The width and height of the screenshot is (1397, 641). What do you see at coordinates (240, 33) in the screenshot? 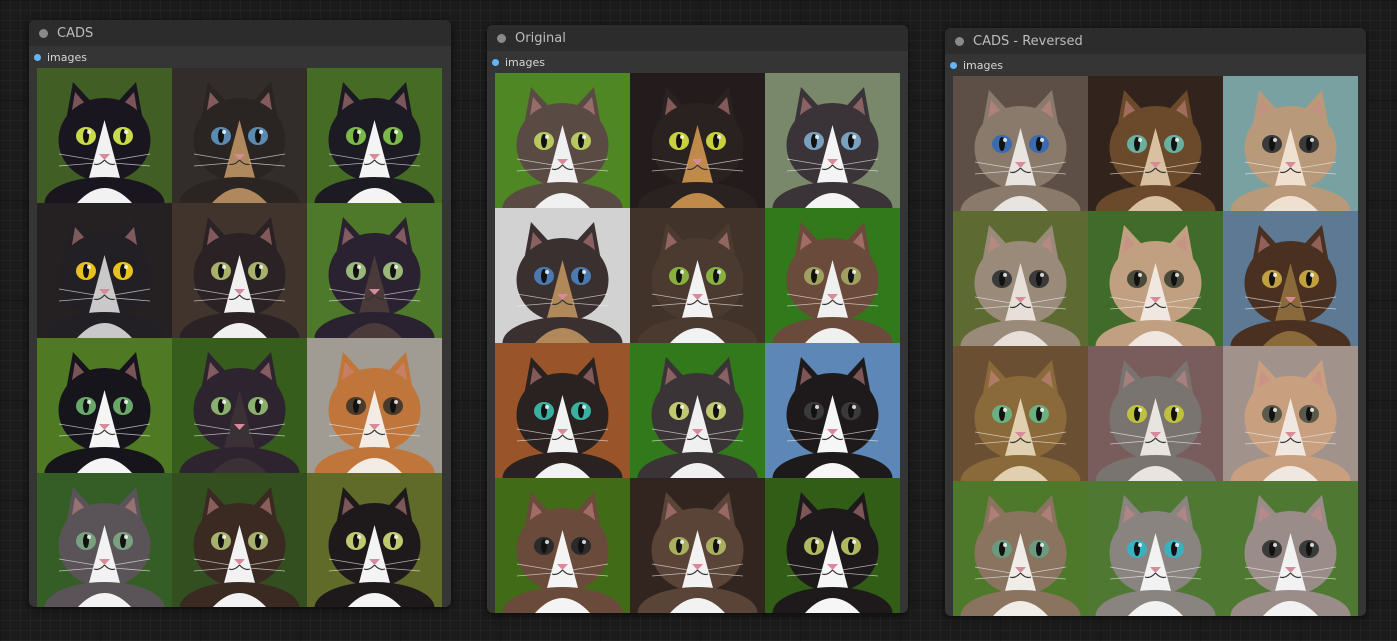
I see `node-header: CADS` at bounding box center [240, 33].